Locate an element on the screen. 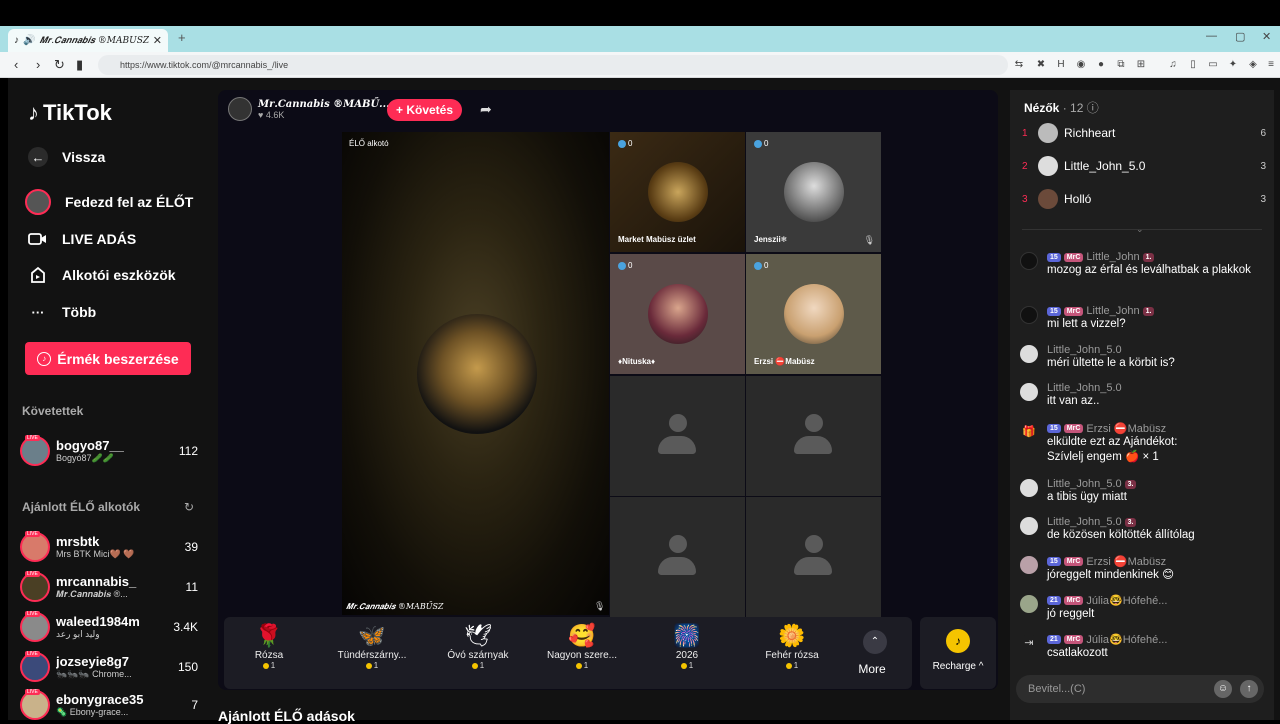  translate-icon: ⇆ is located at coordinates (1019, 65).